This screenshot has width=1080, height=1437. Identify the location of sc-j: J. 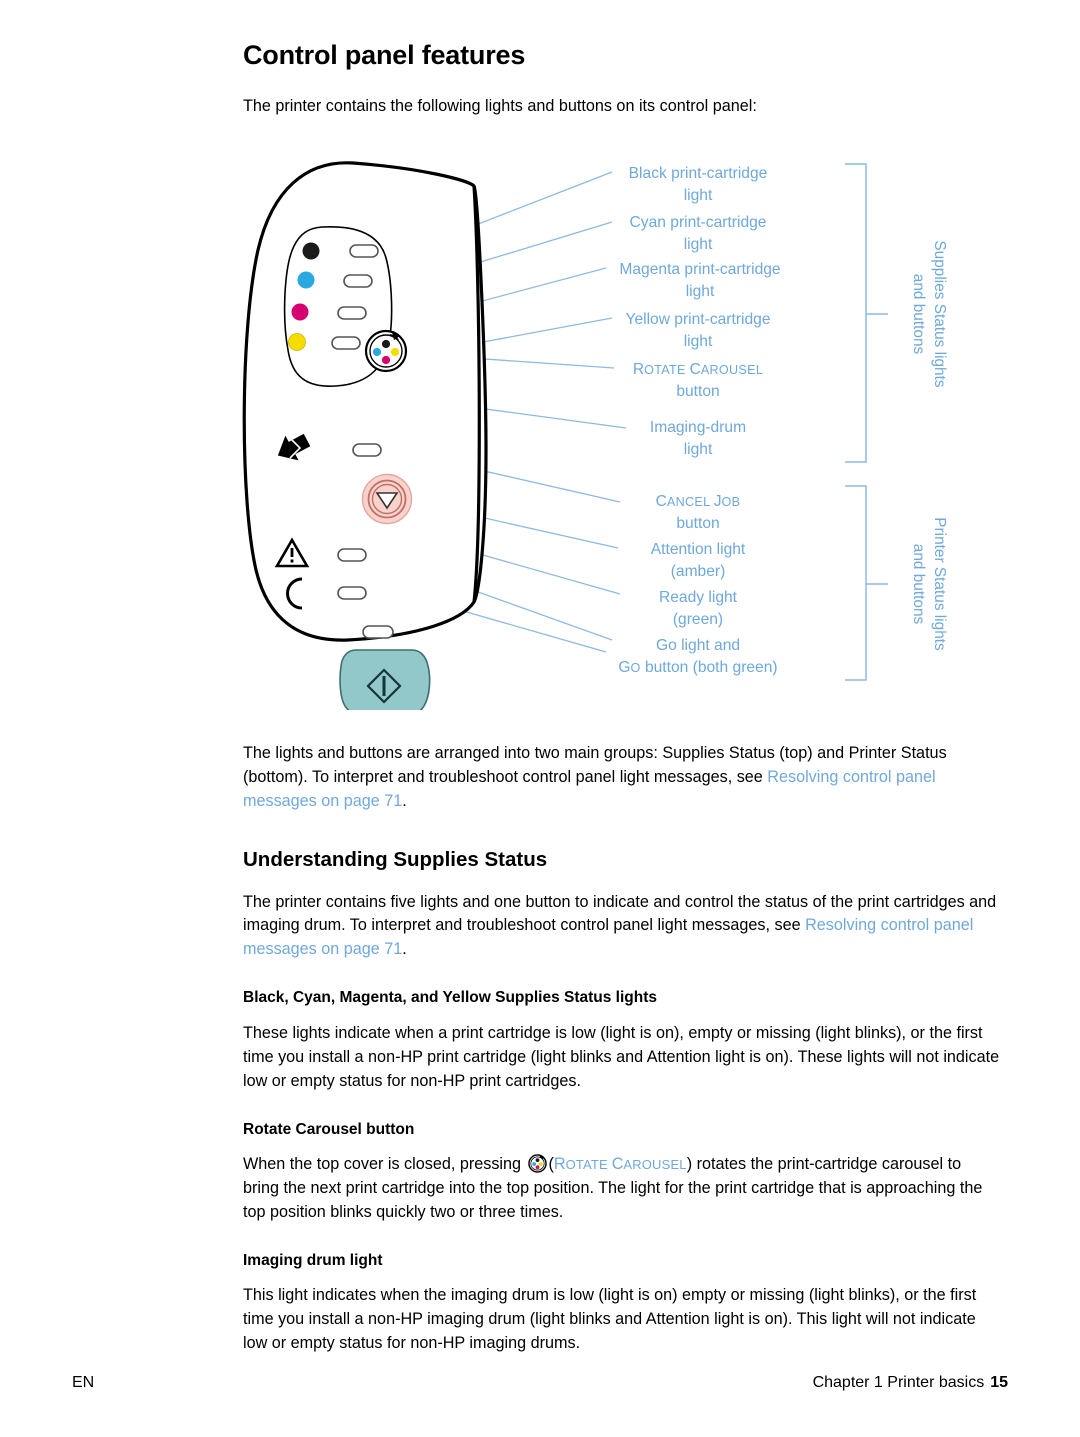
(718, 501).